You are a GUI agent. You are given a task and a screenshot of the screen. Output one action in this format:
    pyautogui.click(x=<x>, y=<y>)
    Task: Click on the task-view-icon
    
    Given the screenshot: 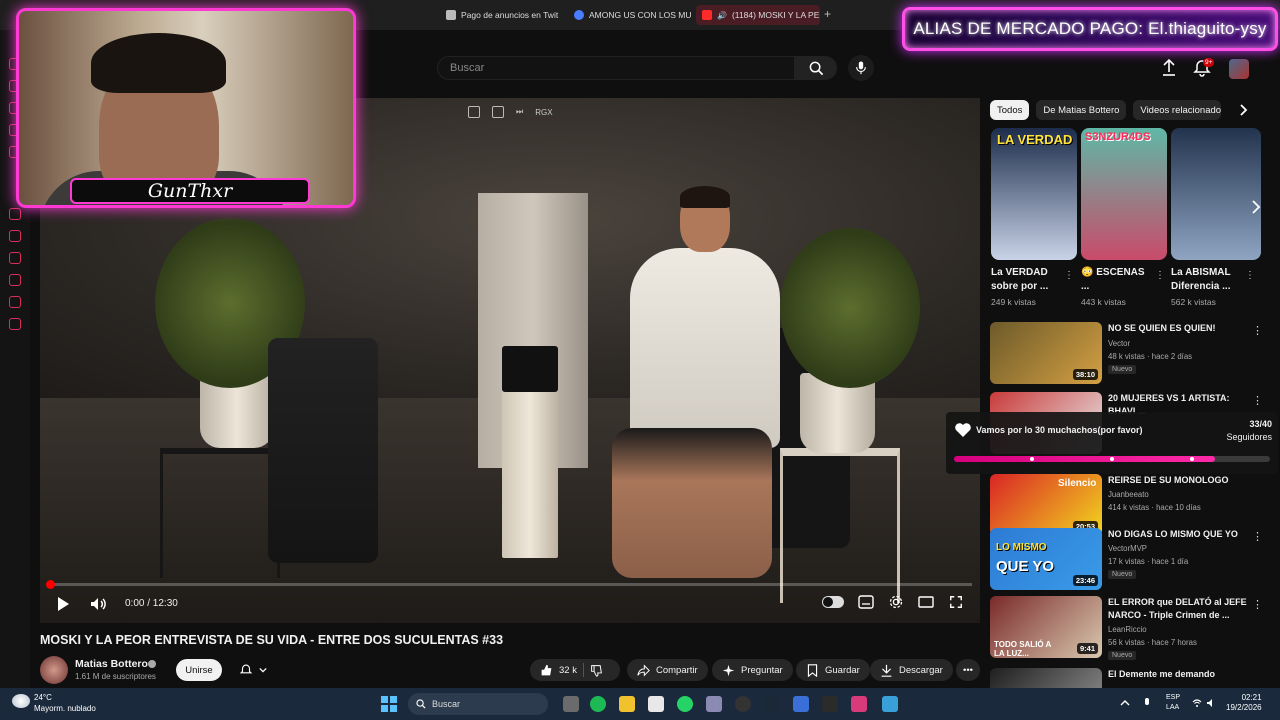 What is the action you would take?
    pyautogui.click(x=571, y=704)
    